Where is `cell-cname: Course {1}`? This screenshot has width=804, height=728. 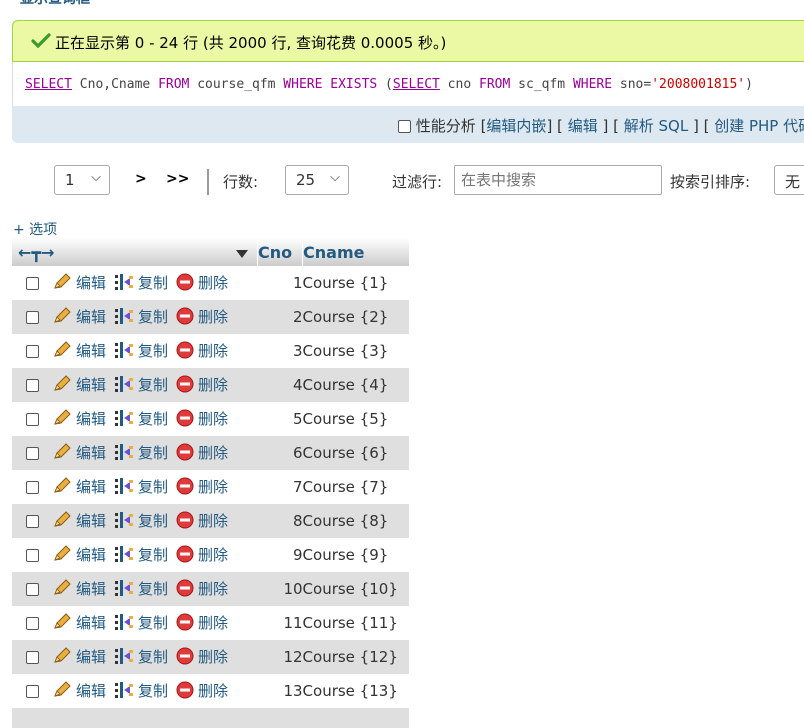 cell-cname: Course {1} is located at coordinates (356, 283).